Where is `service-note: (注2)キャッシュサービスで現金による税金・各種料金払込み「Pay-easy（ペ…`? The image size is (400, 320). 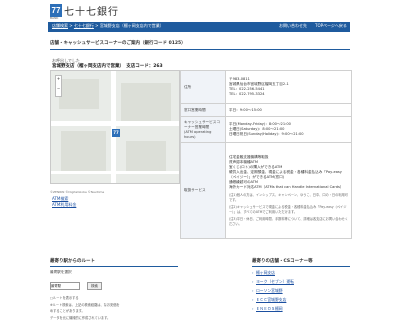
service-note: (注2)キャッシュサービスで現金による税金・各種料金払込み「Pay-easy（ペ… is located at coordinates (288, 210).